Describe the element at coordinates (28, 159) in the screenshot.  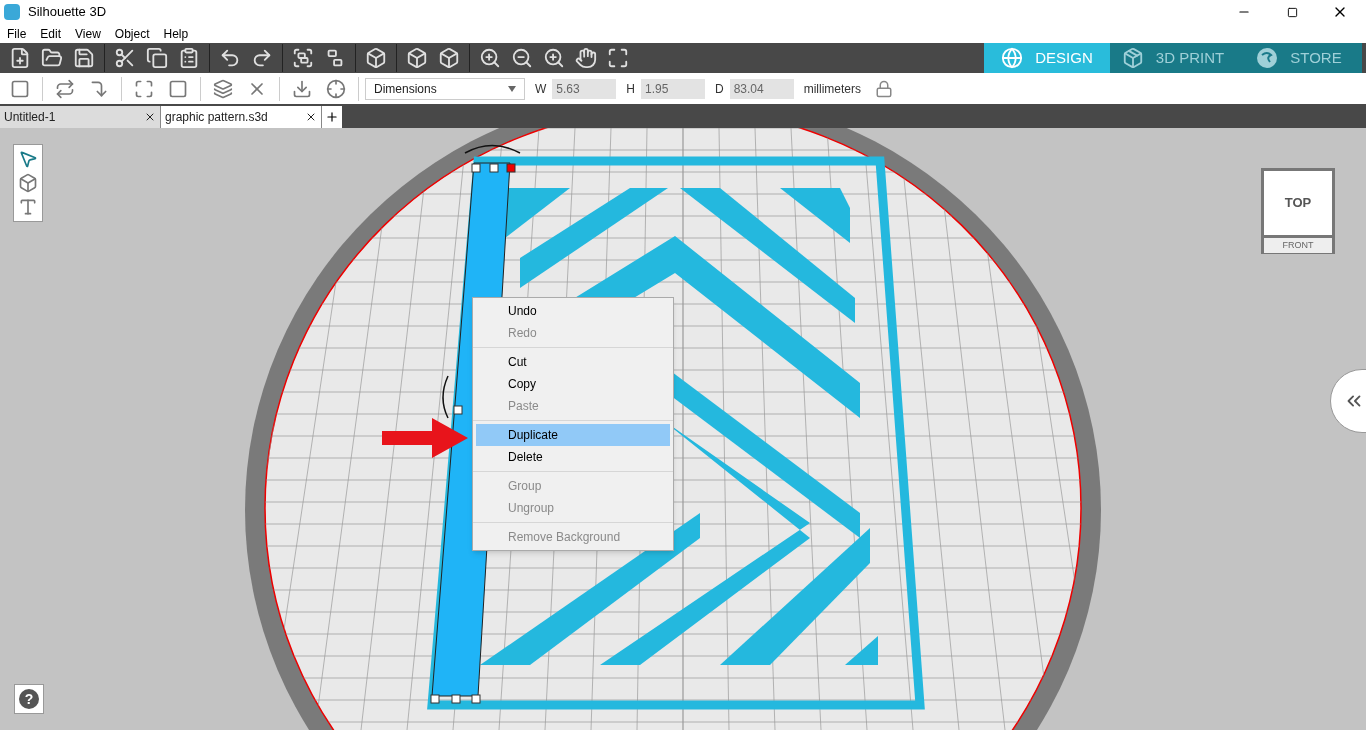
I see `pointer-icon` at that location.